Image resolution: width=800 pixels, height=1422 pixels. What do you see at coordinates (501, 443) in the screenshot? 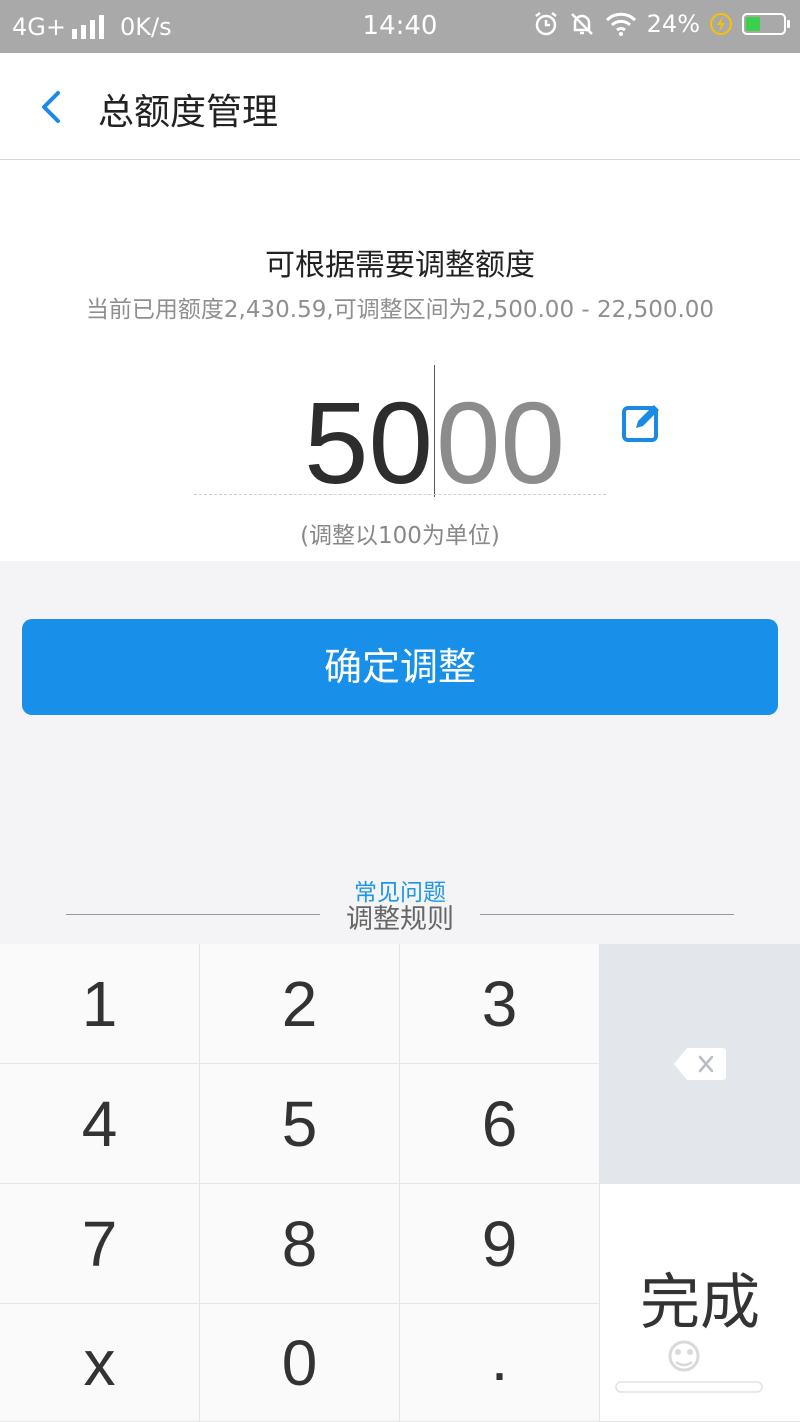
I see `amount-placeholder-digits: 00` at bounding box center [501, 443].